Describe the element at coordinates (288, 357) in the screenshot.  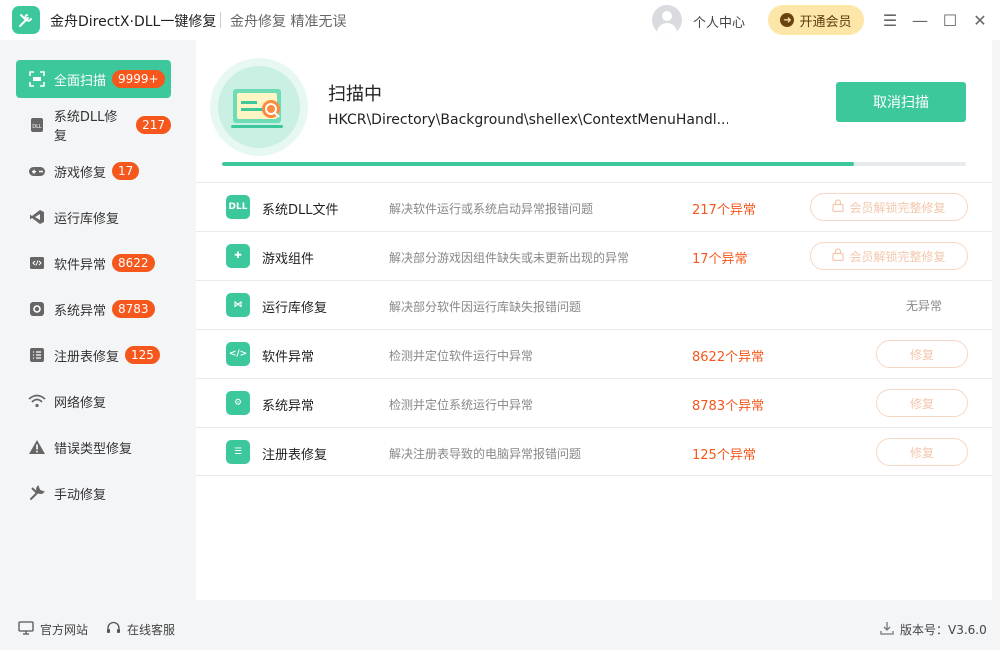
I see `row-name: 软件异常` at that location.